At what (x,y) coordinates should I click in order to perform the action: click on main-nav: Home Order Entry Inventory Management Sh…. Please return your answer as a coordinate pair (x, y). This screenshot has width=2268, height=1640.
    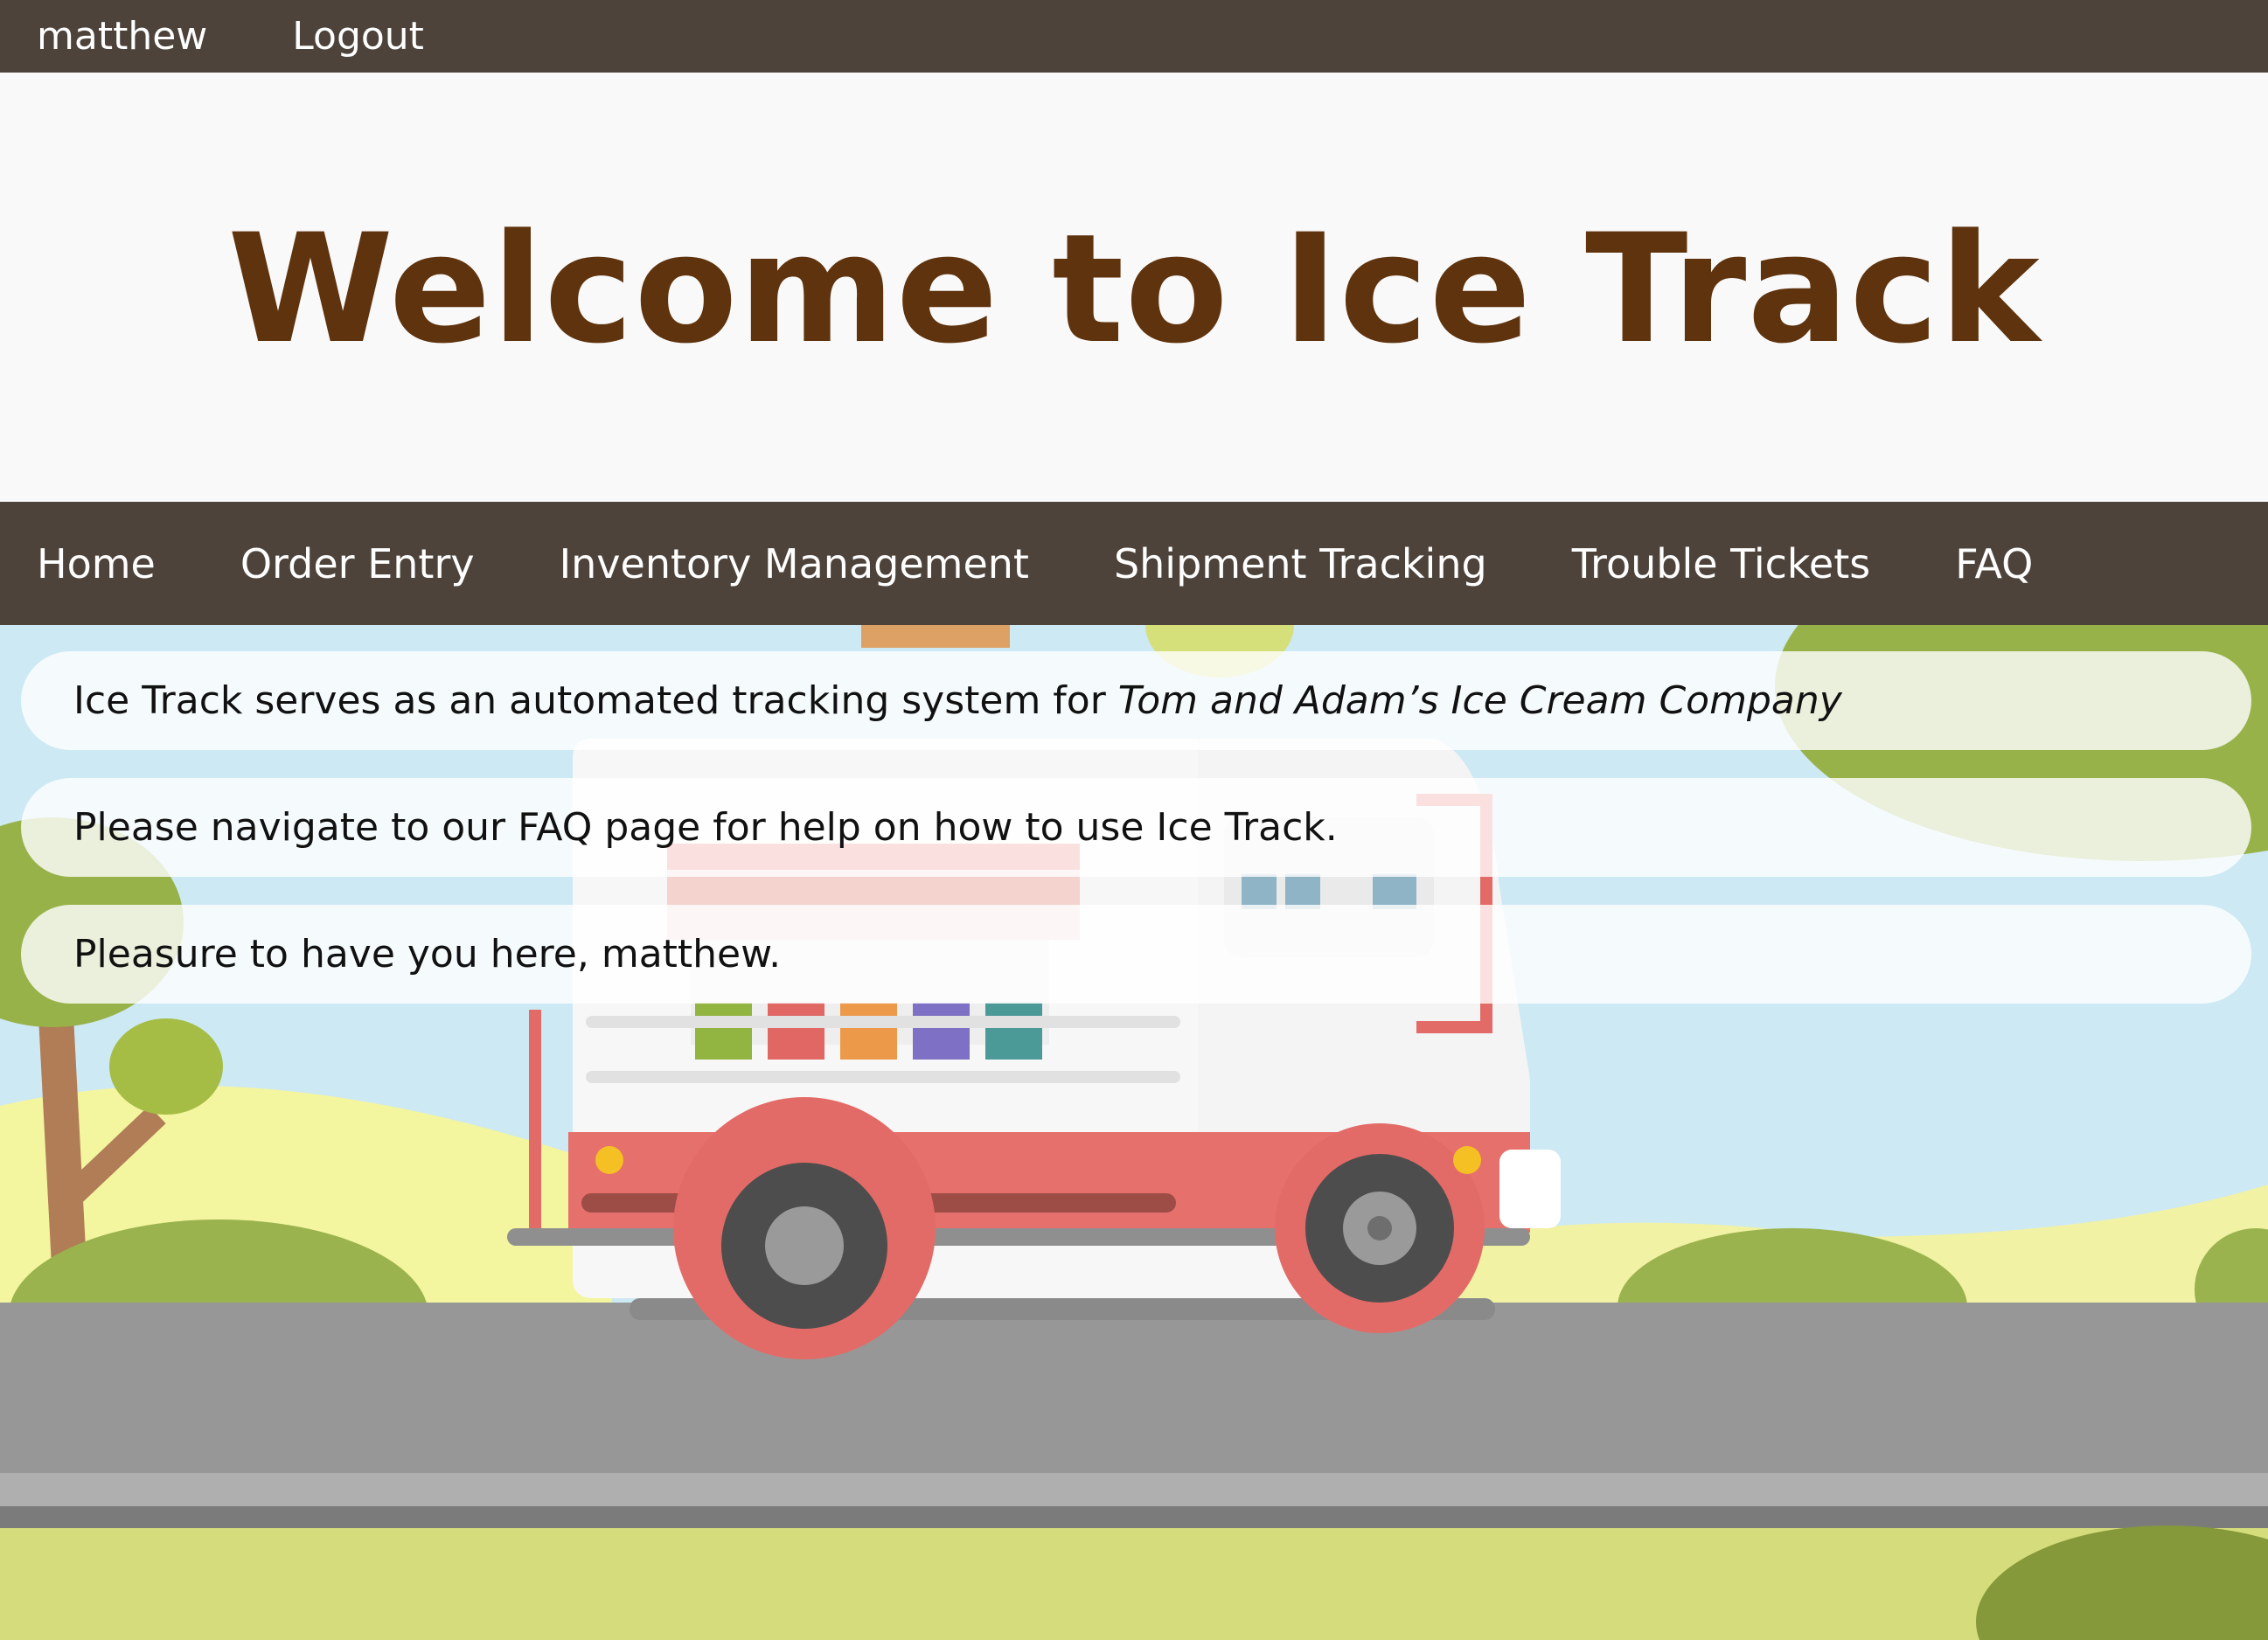
    Looking at the image, I should click on (1134, 563).